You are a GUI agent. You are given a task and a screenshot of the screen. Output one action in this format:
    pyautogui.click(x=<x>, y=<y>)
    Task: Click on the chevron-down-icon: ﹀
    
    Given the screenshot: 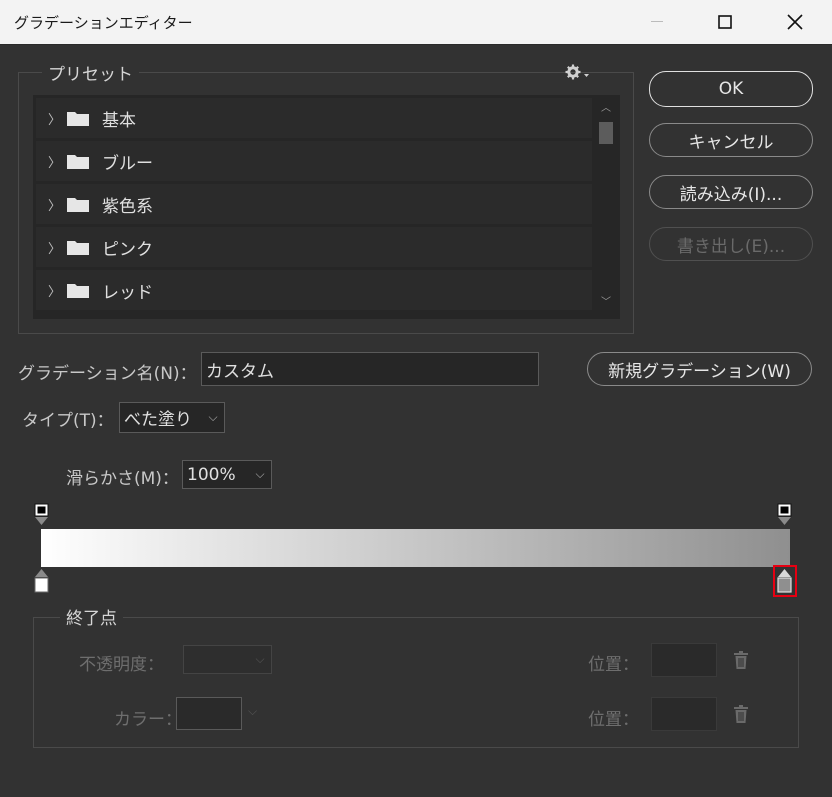 What is the action you would take?
    pyautogui.click(x=606, y=303)
    